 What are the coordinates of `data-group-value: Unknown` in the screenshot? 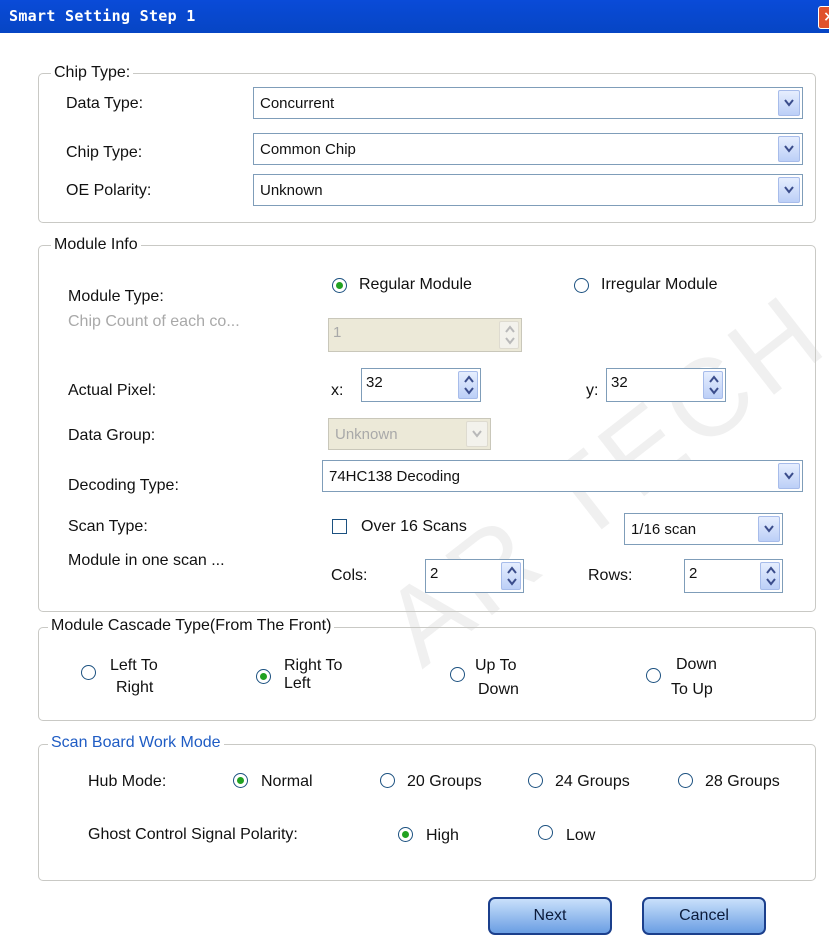 It's located at (366, 434).